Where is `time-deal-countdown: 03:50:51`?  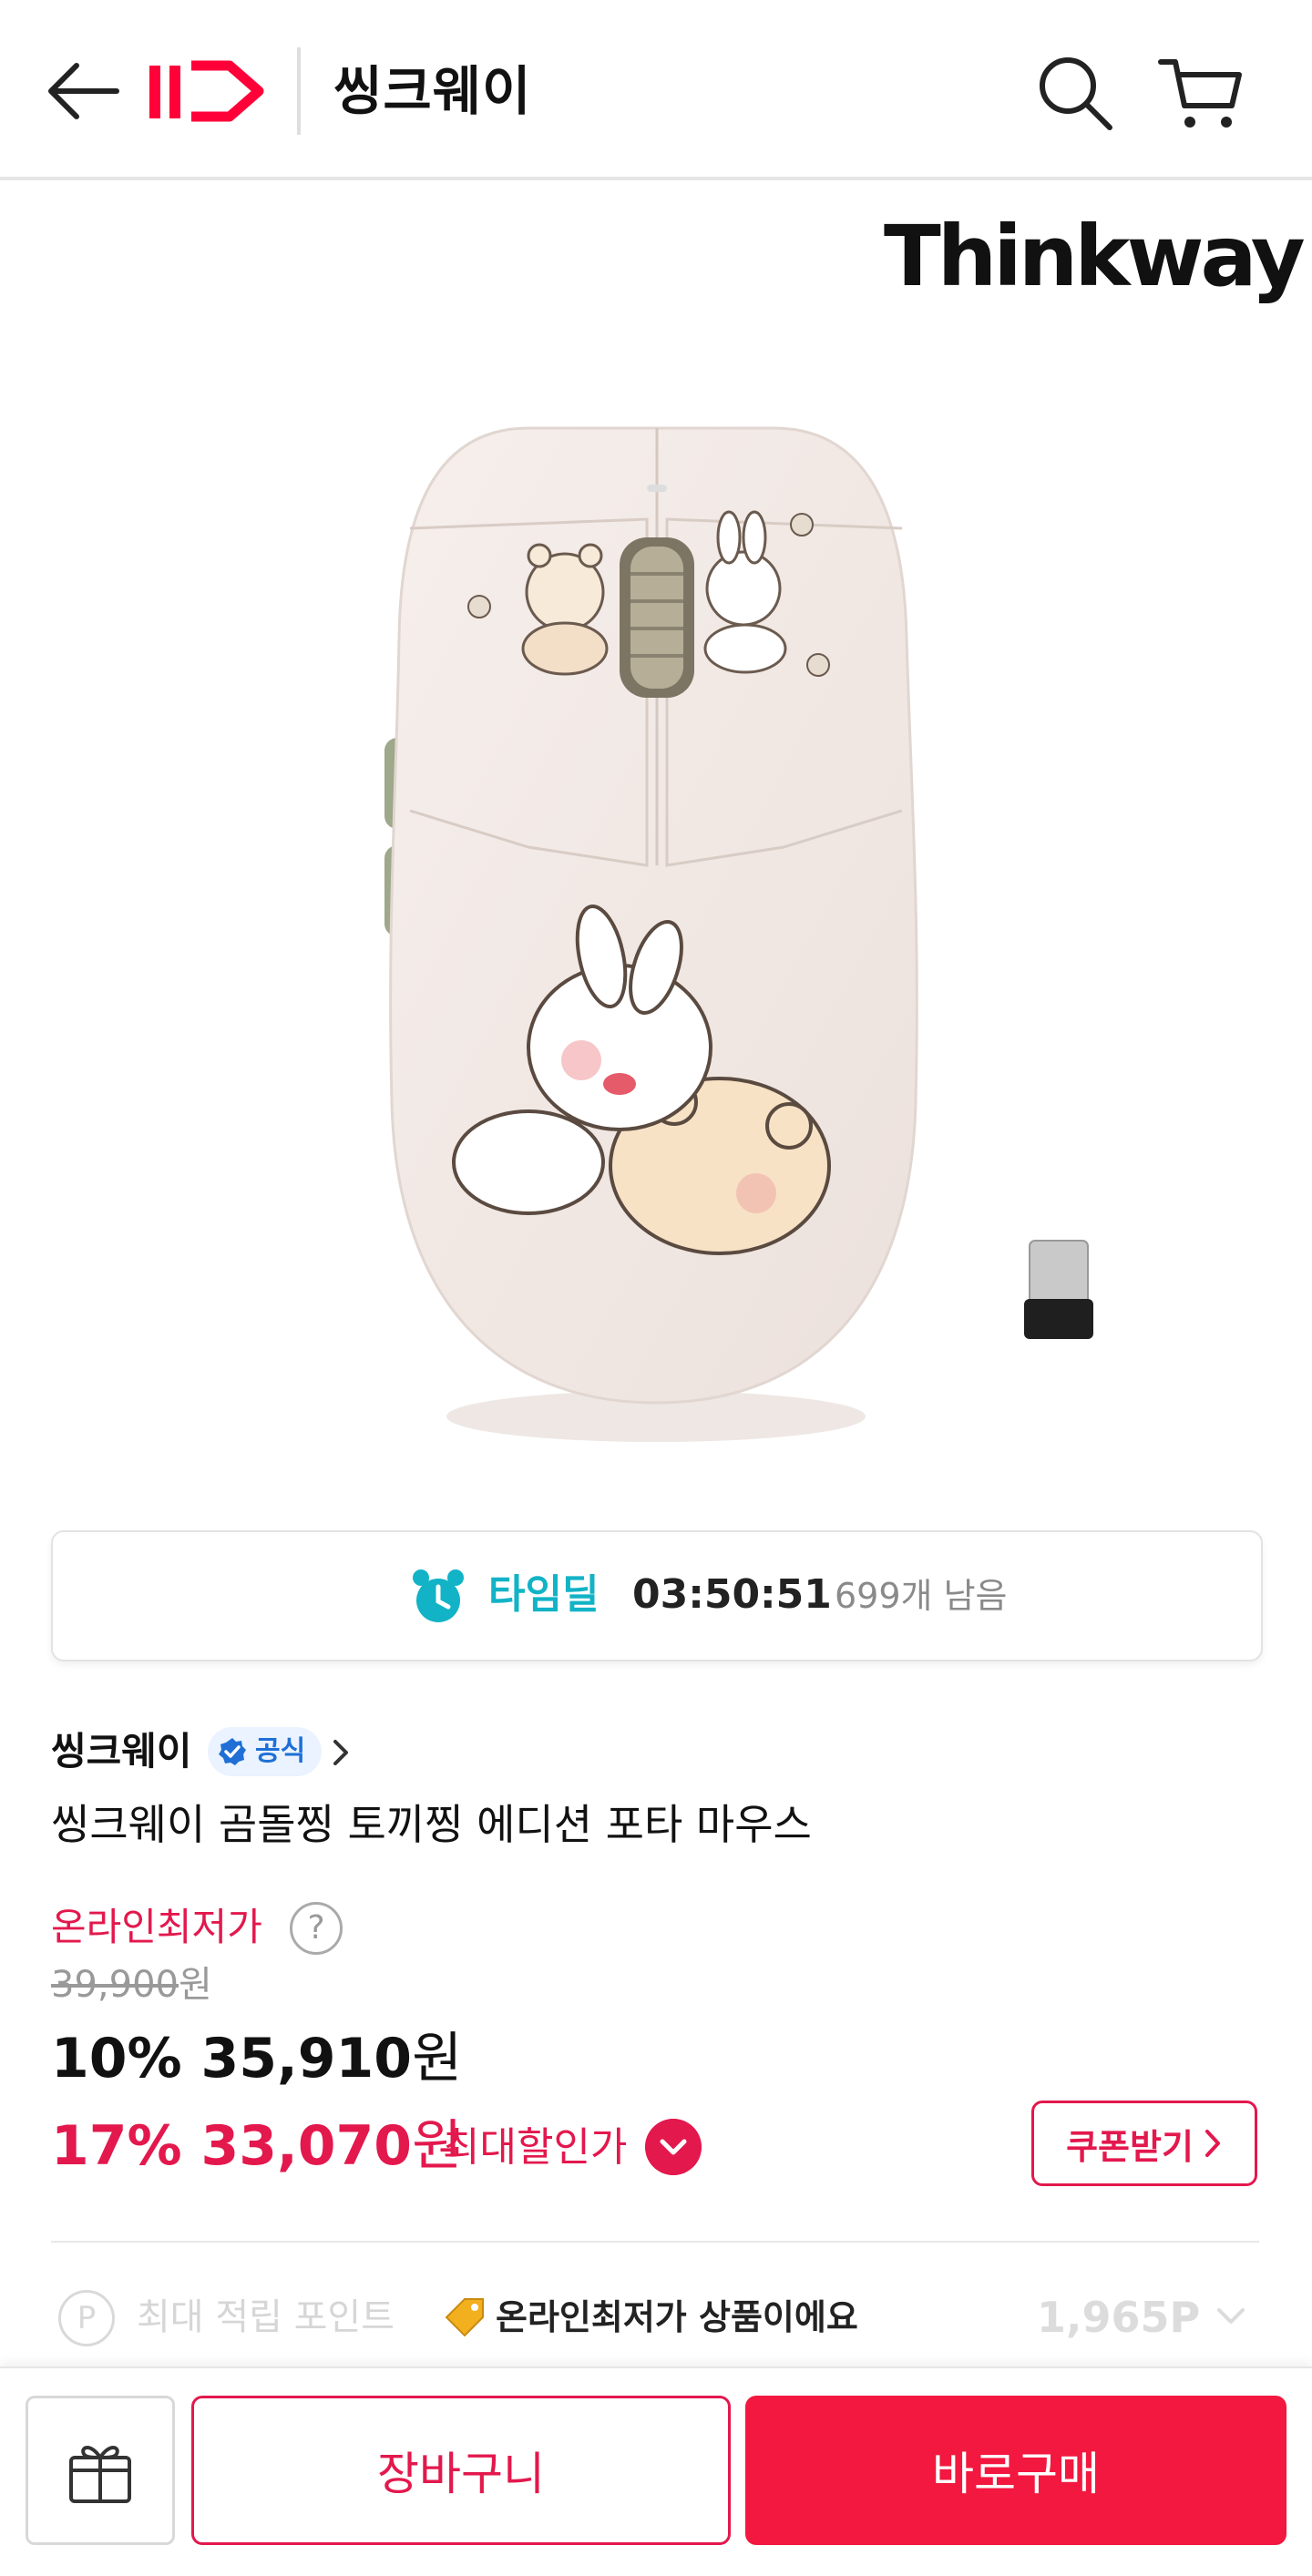
time-deal-countdown: 03:50:51 is located at coordinates (732, 1595).